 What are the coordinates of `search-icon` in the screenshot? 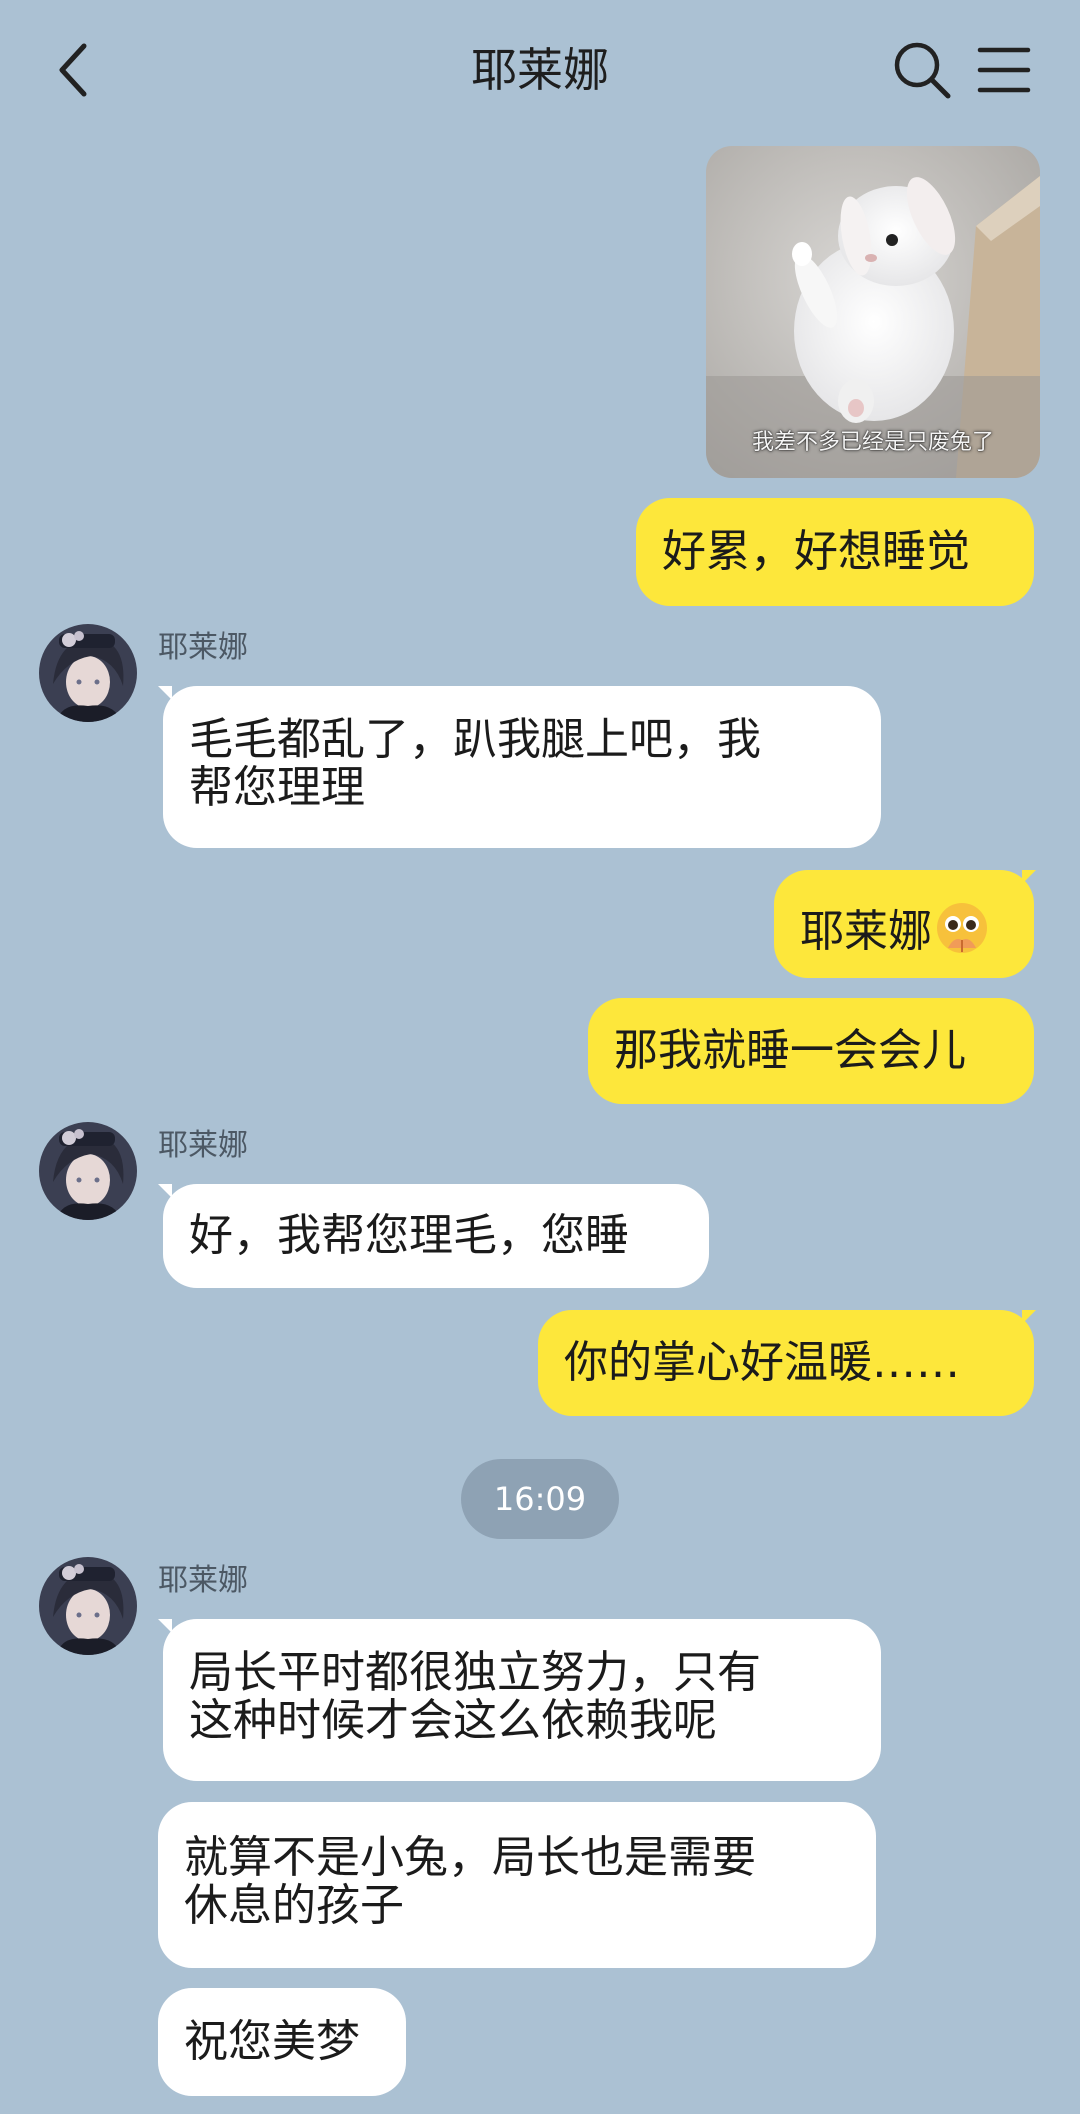 It's located at (922, 70).